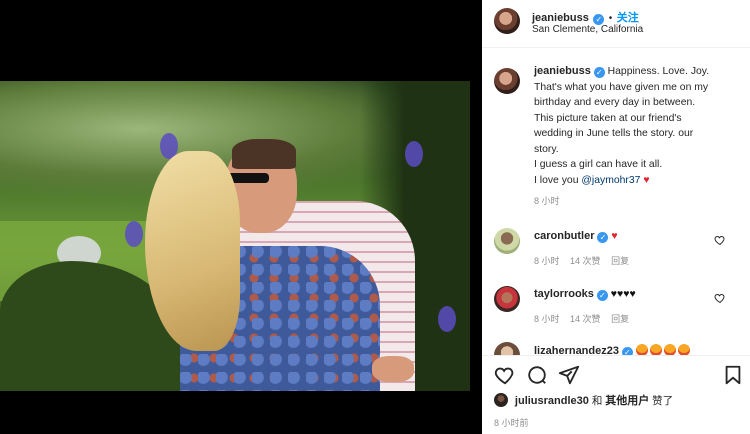 The width and height of the screenshot is (750, 434). I want to click on paper-plane-icon, so click(569, 375).